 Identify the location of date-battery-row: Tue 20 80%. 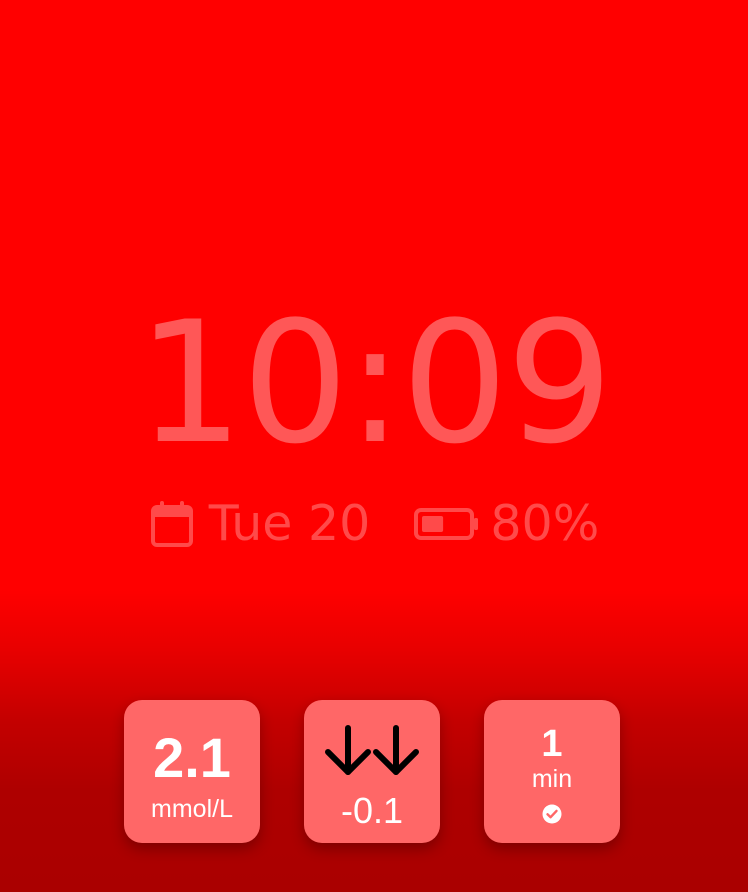
(374, 524).